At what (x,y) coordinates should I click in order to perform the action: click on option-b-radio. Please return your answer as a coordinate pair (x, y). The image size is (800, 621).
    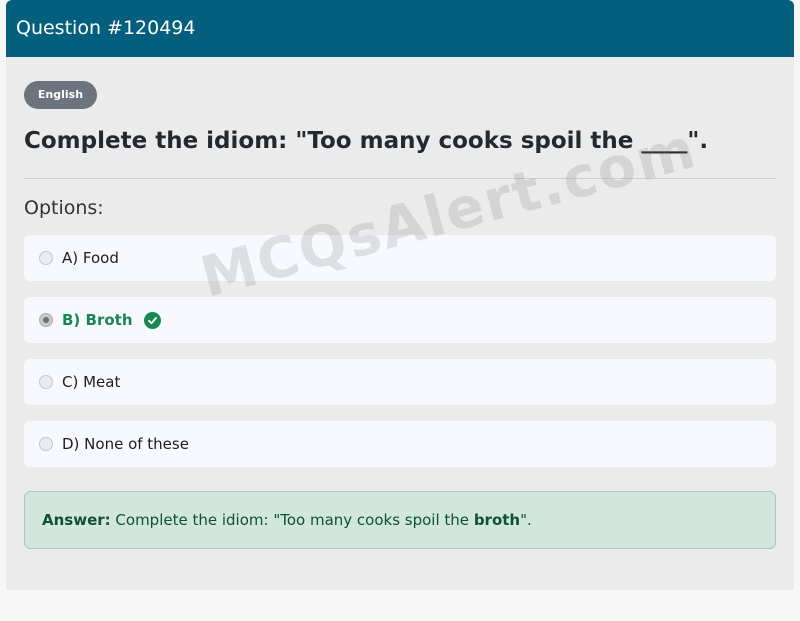
    Looking at the image, I should click on (46, 320).